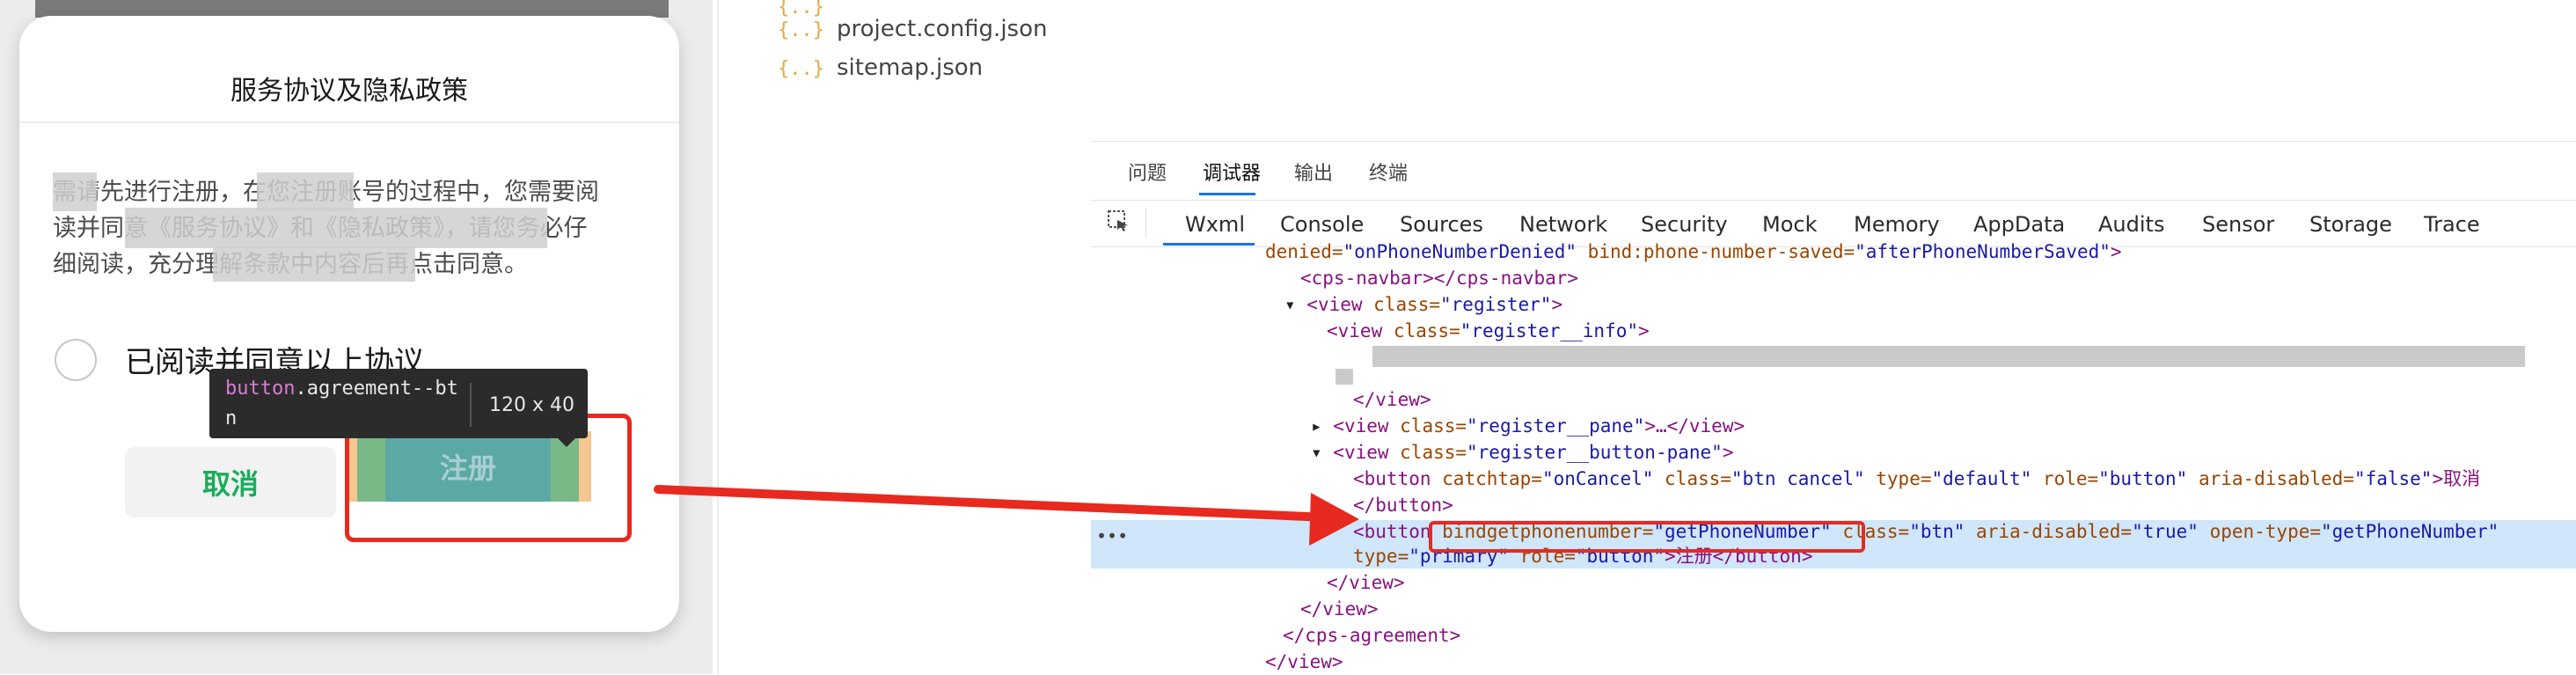  Describe the element at coordinates (376, 389) in the screenshot. I see `tooltip-class: .agreement--bt` at that location.